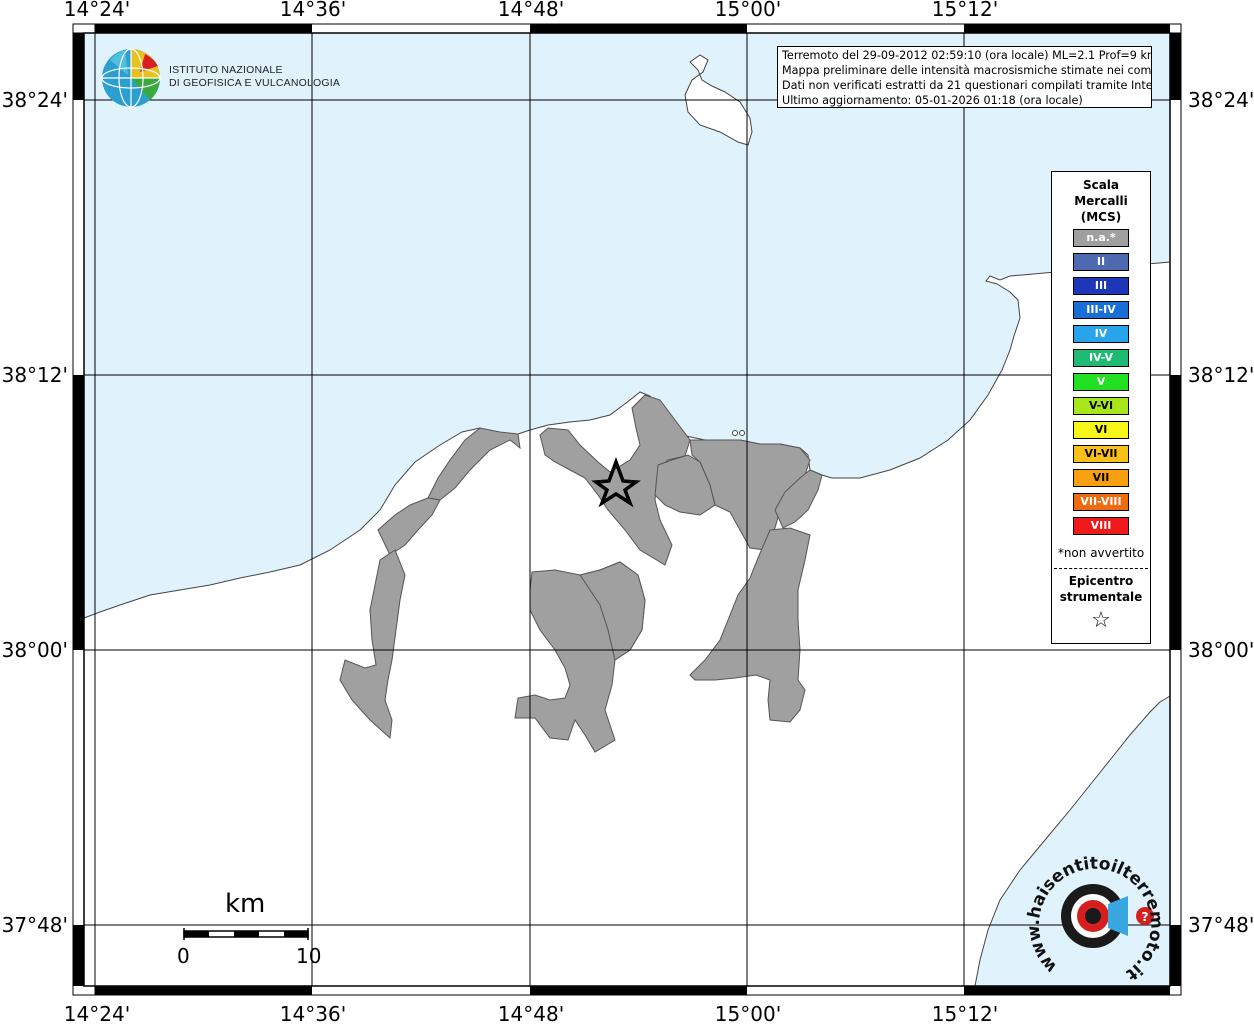 Image resolution: width=1254 pixels, height=1024 pixels. I want to click on legend-item: VI-VII, so click(1101, 454).